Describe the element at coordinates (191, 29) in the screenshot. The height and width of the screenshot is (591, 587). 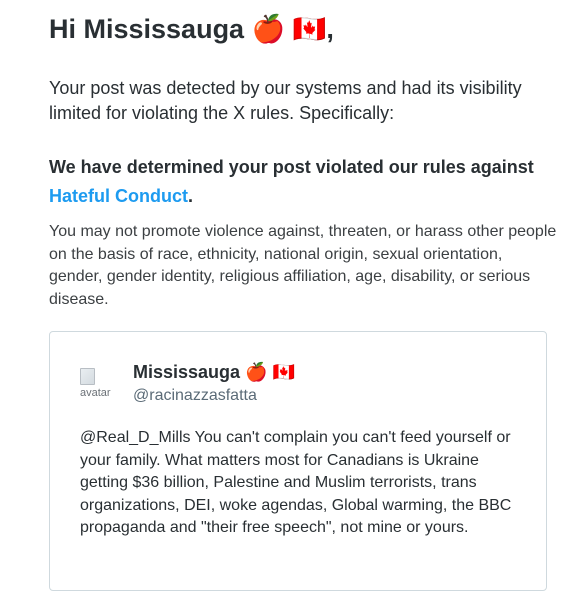
I see `greeting-heading: Hi Mississauga 🍎 🇨🇦,` at that location.